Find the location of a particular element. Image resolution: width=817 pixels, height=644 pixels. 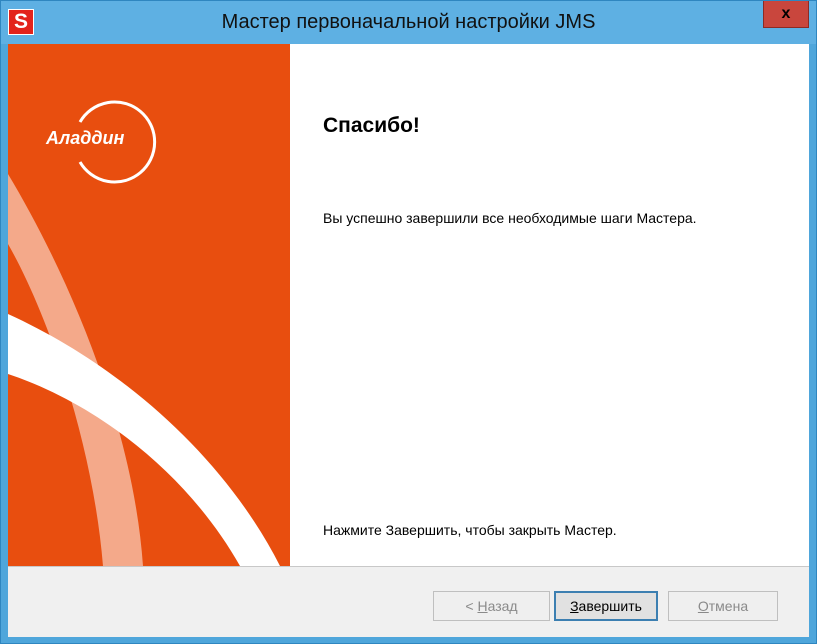

back-accel: Н is located at coordinates (482, 606).